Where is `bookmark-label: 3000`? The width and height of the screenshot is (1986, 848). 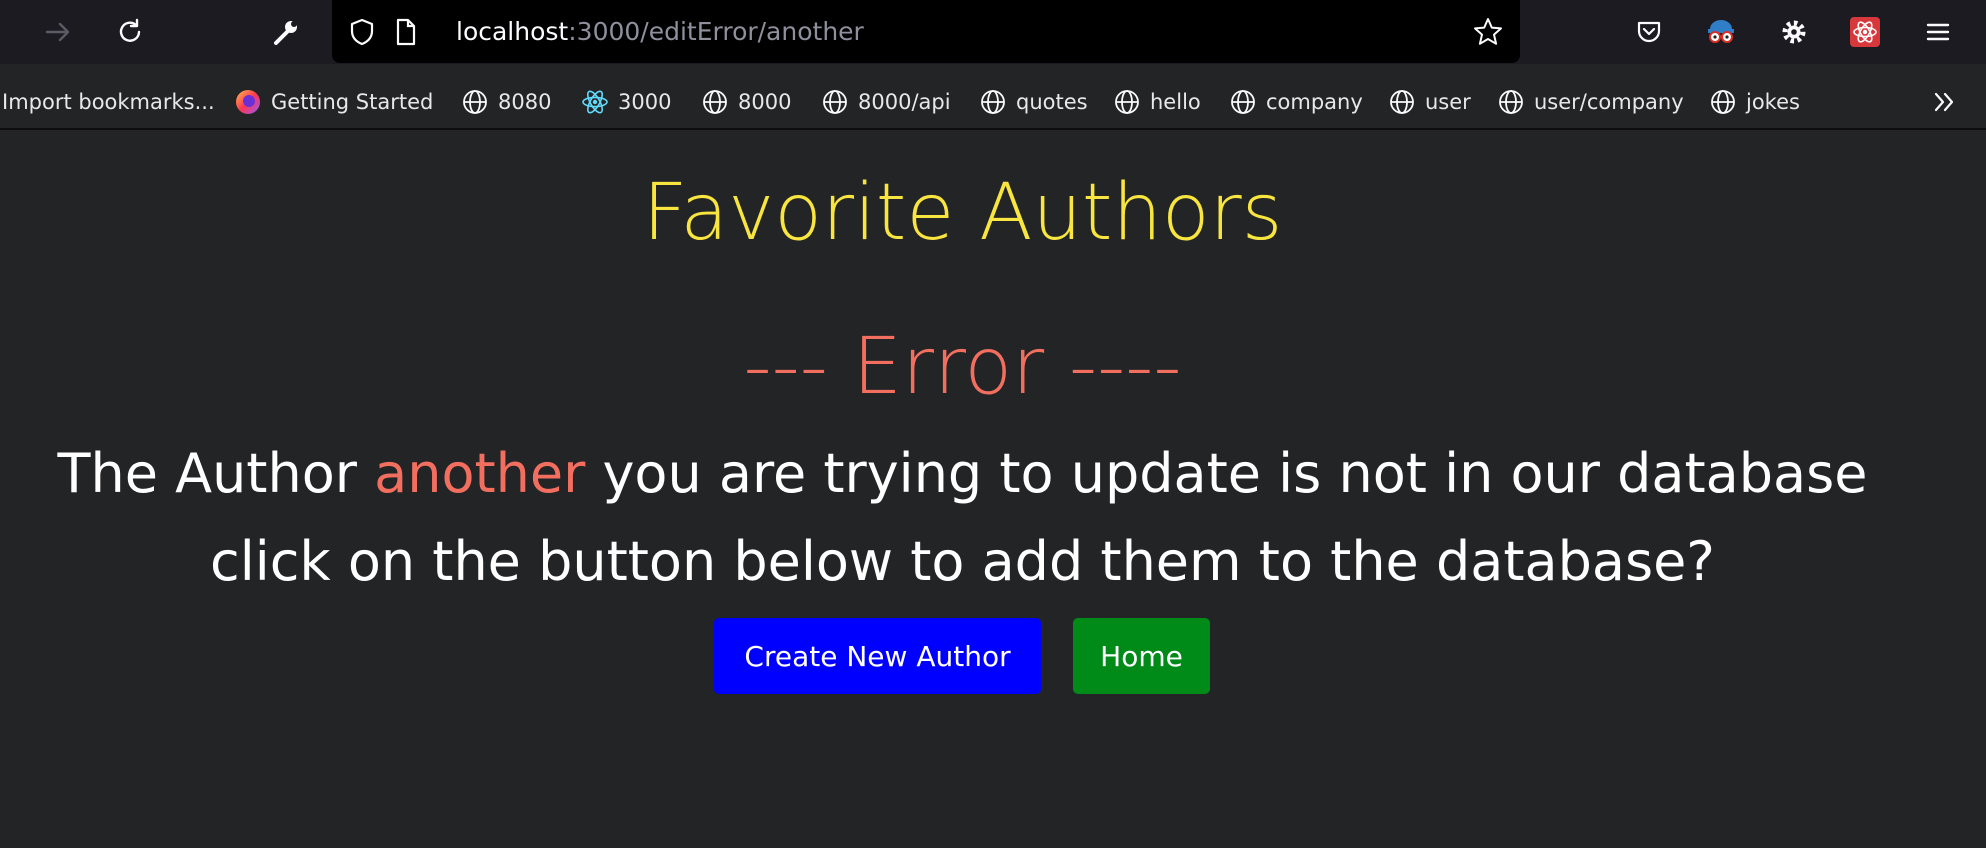
bookmark-label: 3000 is located at coordinates (645, 102).